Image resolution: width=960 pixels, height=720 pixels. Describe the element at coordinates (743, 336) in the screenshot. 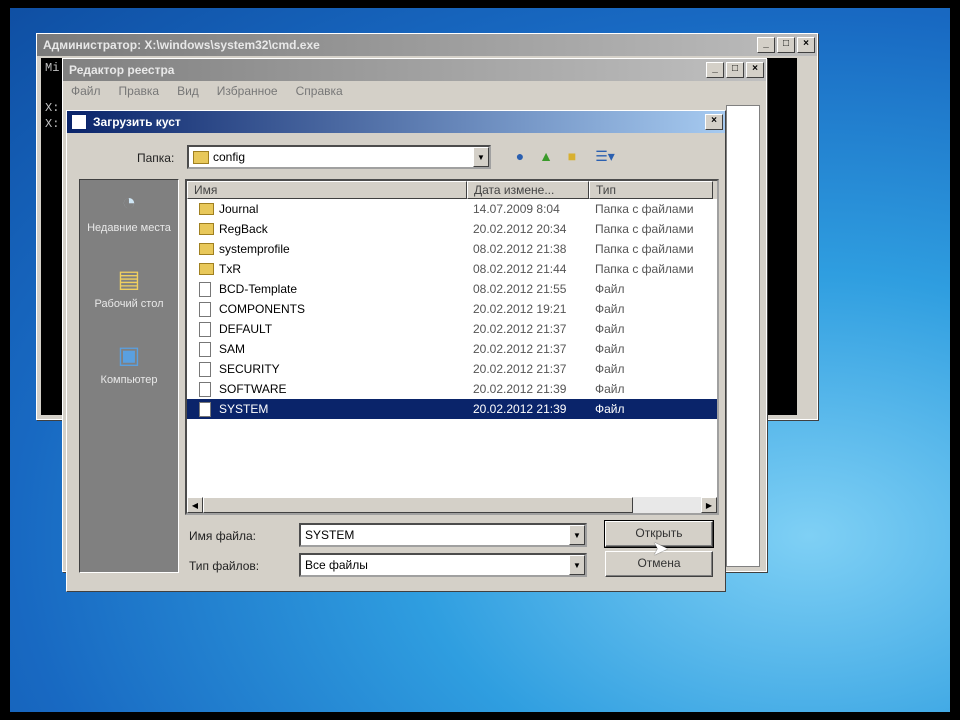

I see `regedit-values-pane` at that location.